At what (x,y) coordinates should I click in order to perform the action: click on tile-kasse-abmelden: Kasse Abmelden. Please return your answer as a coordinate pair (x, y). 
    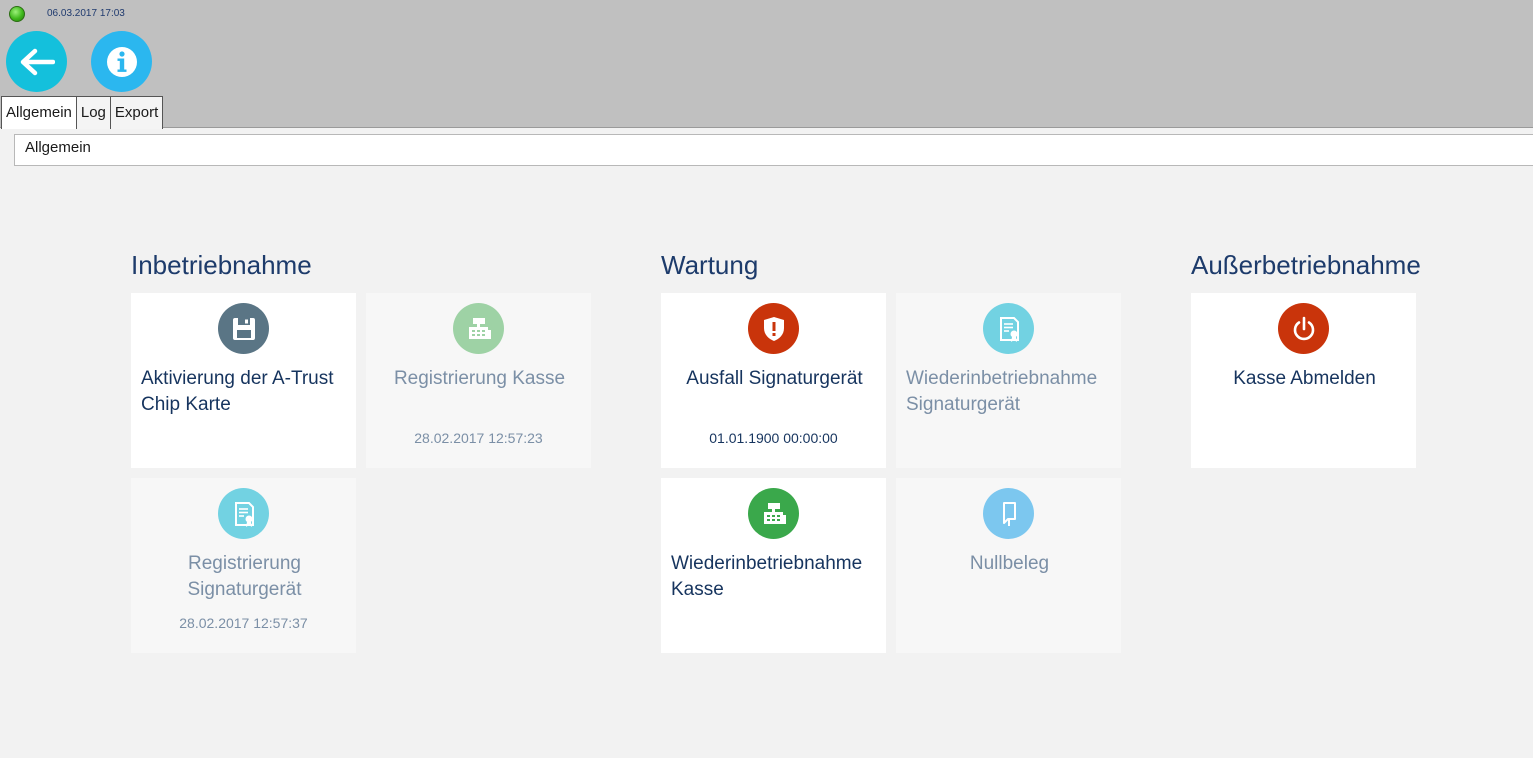
    Looking at the image, I should click on (1303, 380).